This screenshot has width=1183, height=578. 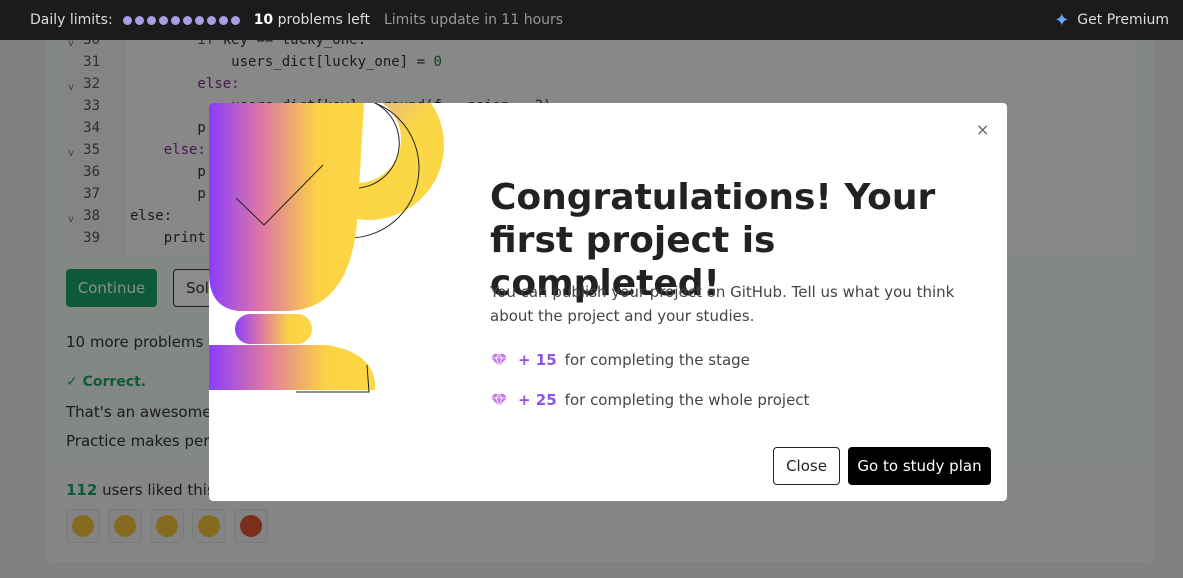 What do you see at coordinates (806, 466) in the screenshot?
I see `close-button: Close` at bounding box center [806, 466].